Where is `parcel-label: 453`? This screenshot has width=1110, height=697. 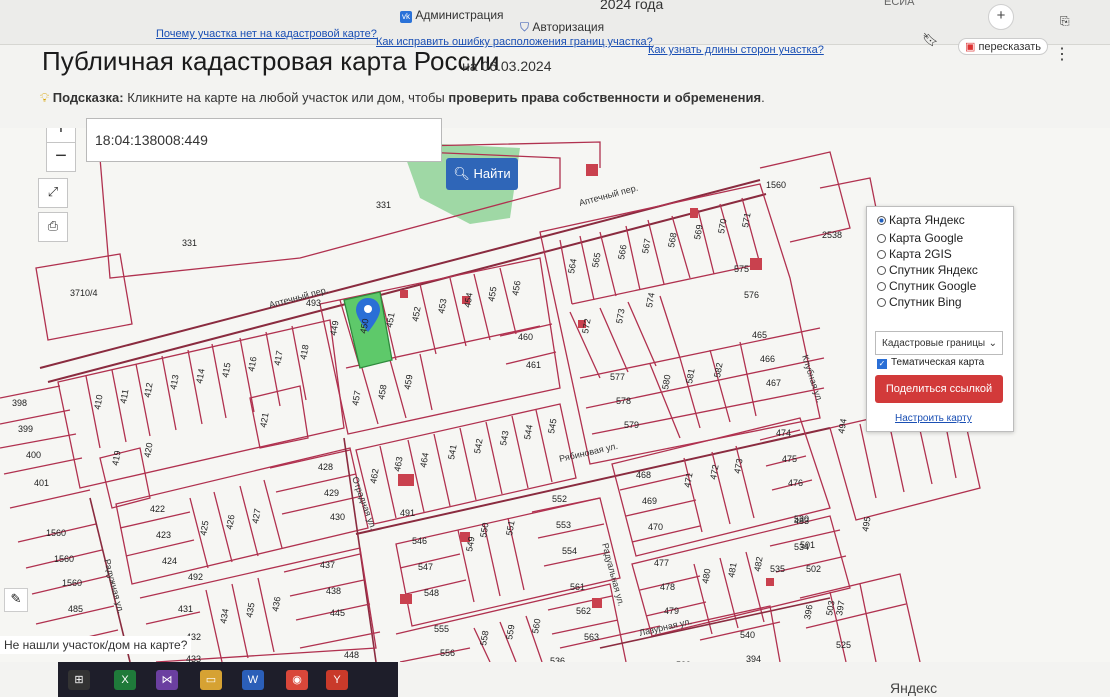 parcel-label: 453 is located at coordinates (442, 306).